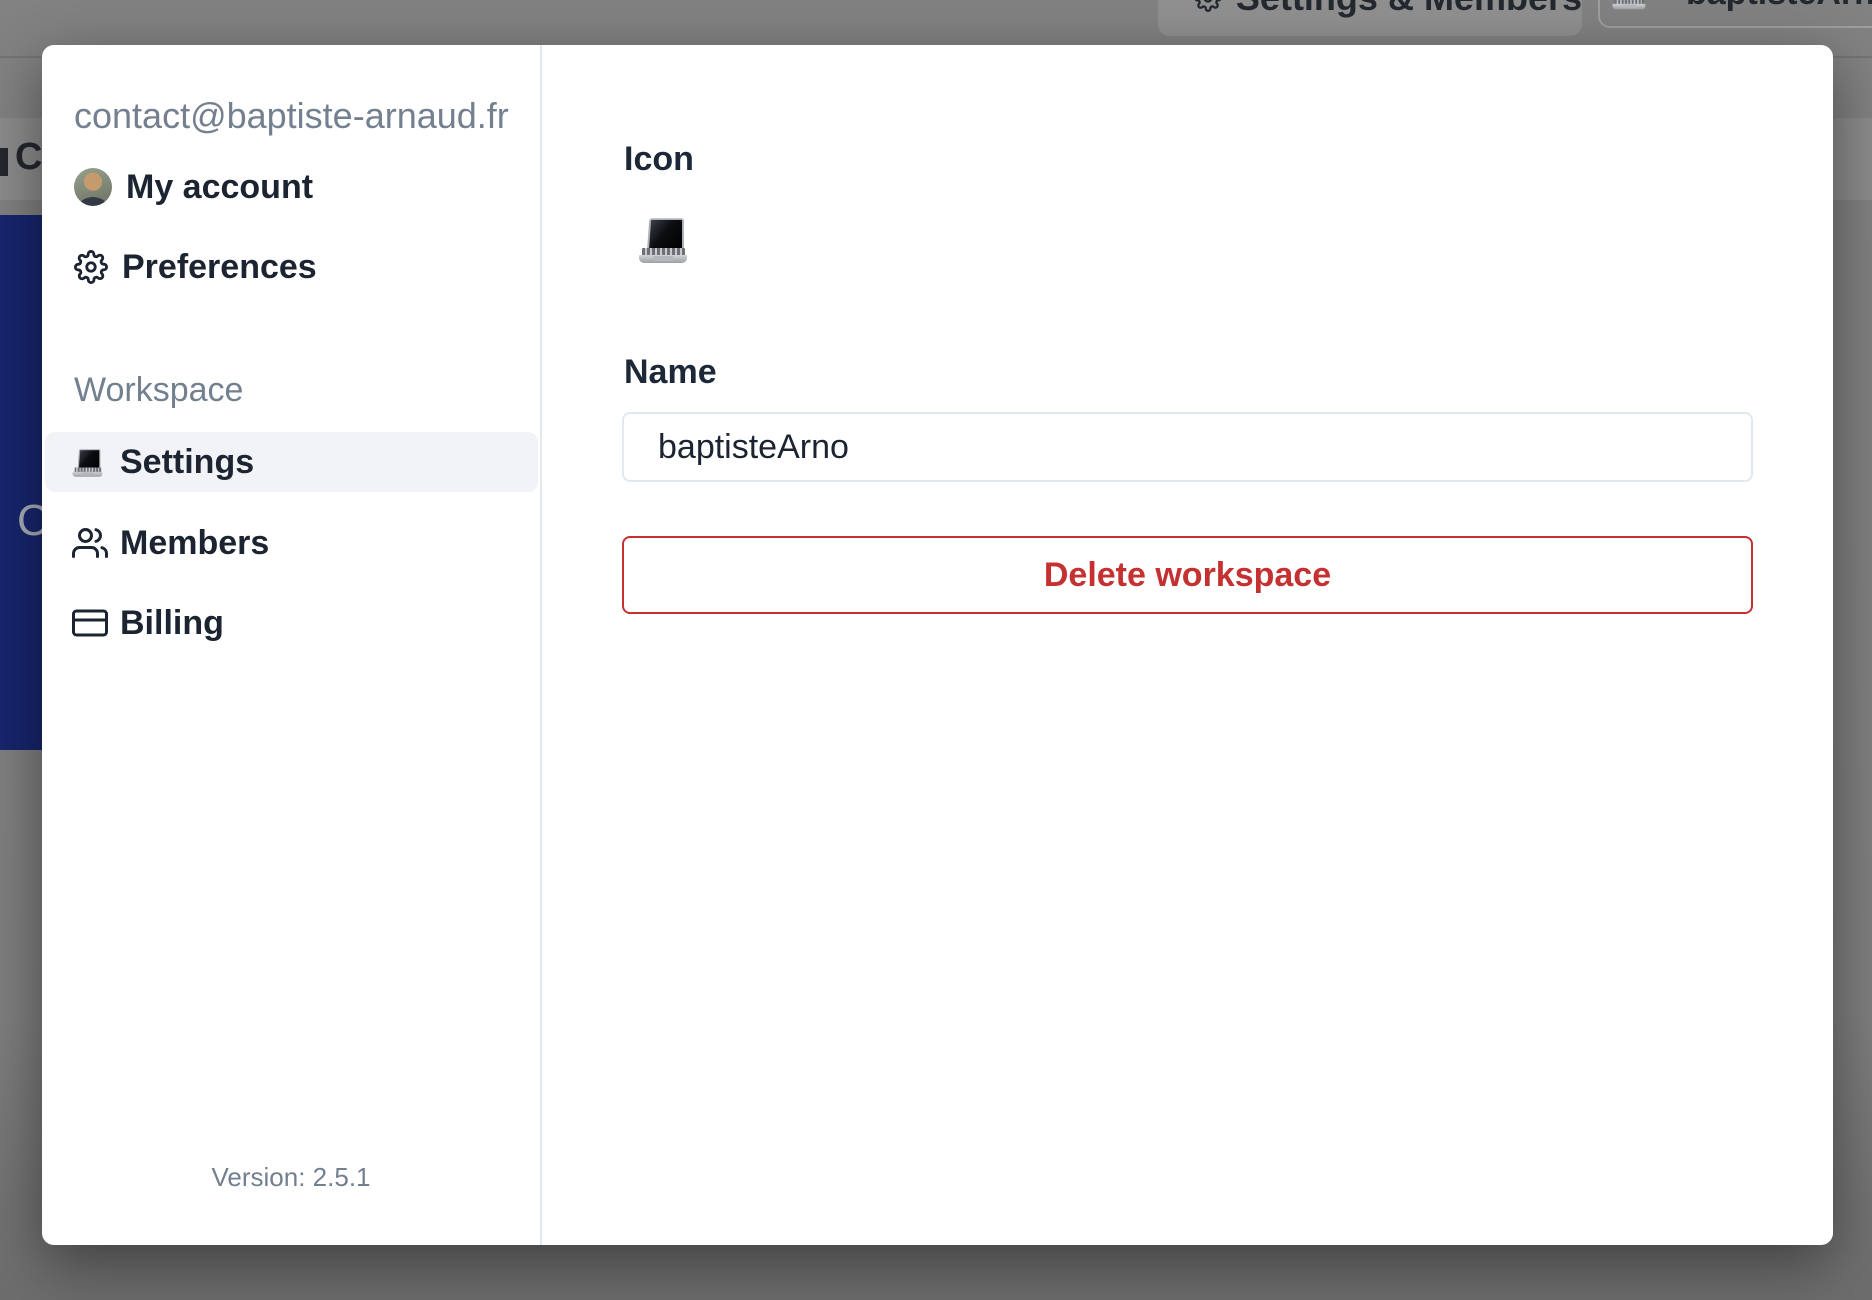 This screenshot has height=1300, width=1872. What do you see at coordinates (670, 372) in the screenshot?
I see `name-section-label: Name` at bounding box center [670, 372].